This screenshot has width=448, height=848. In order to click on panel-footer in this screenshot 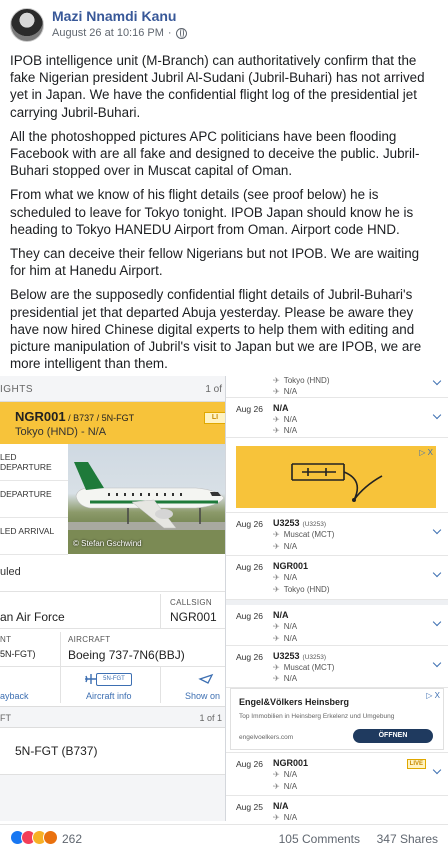, I will do `click(112, 797)`.